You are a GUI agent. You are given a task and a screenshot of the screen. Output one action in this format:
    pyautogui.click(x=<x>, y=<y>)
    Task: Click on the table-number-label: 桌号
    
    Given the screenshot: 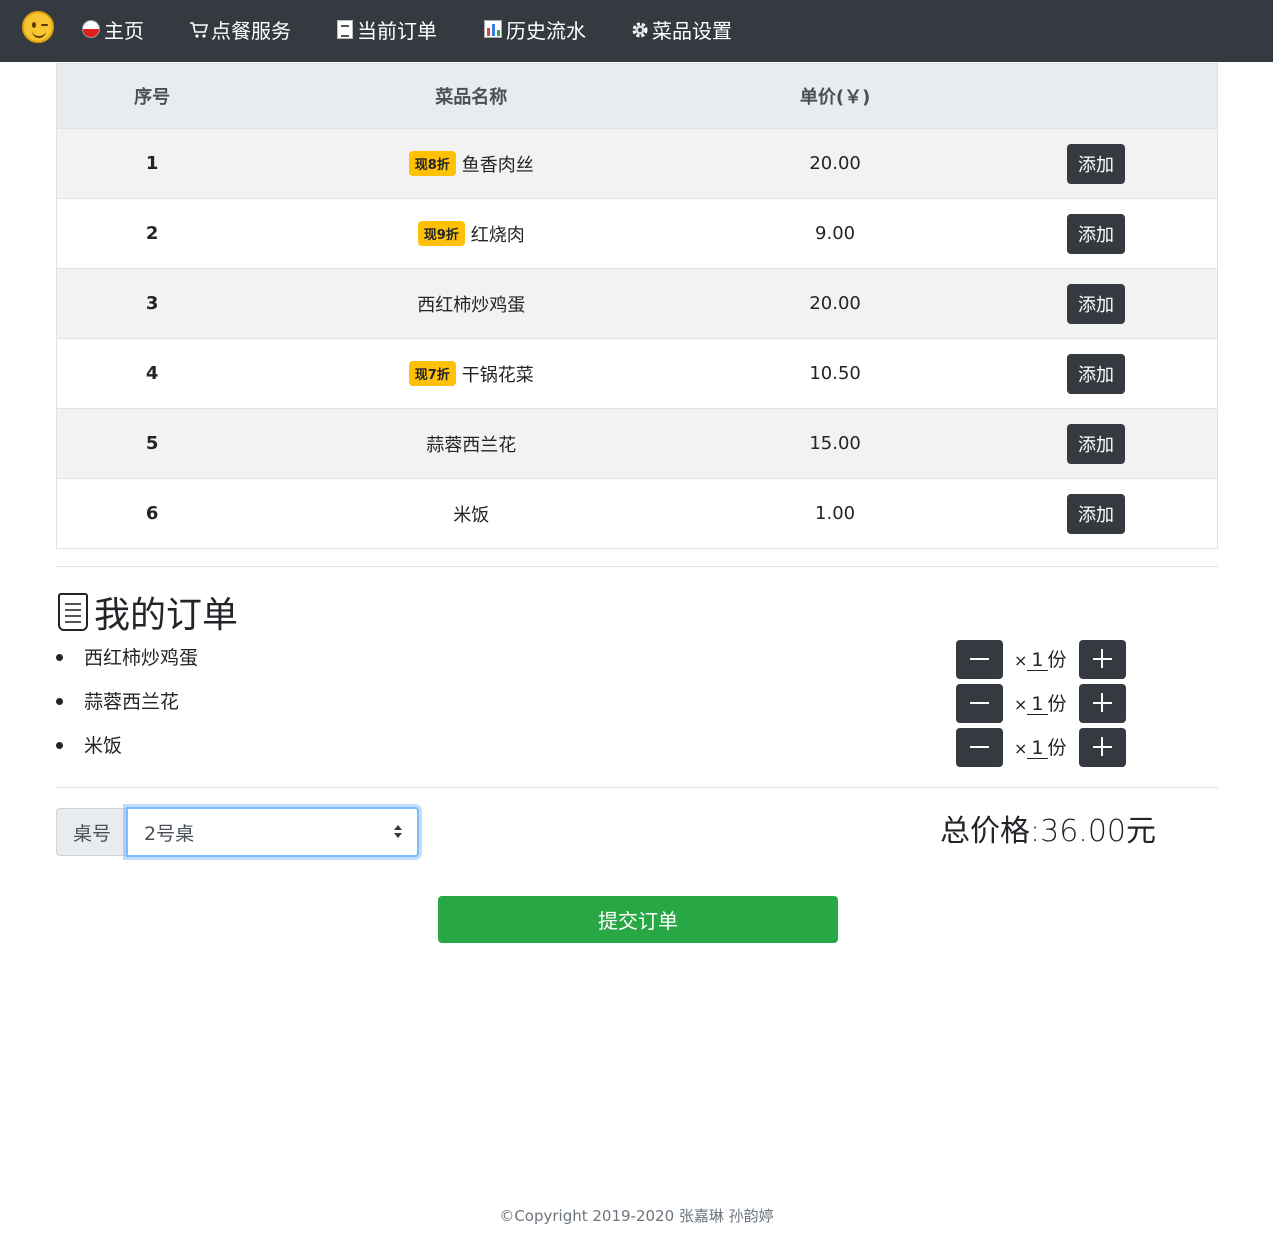 What is the action you would take?
    pyautogui.click(x=92, y=832)
    